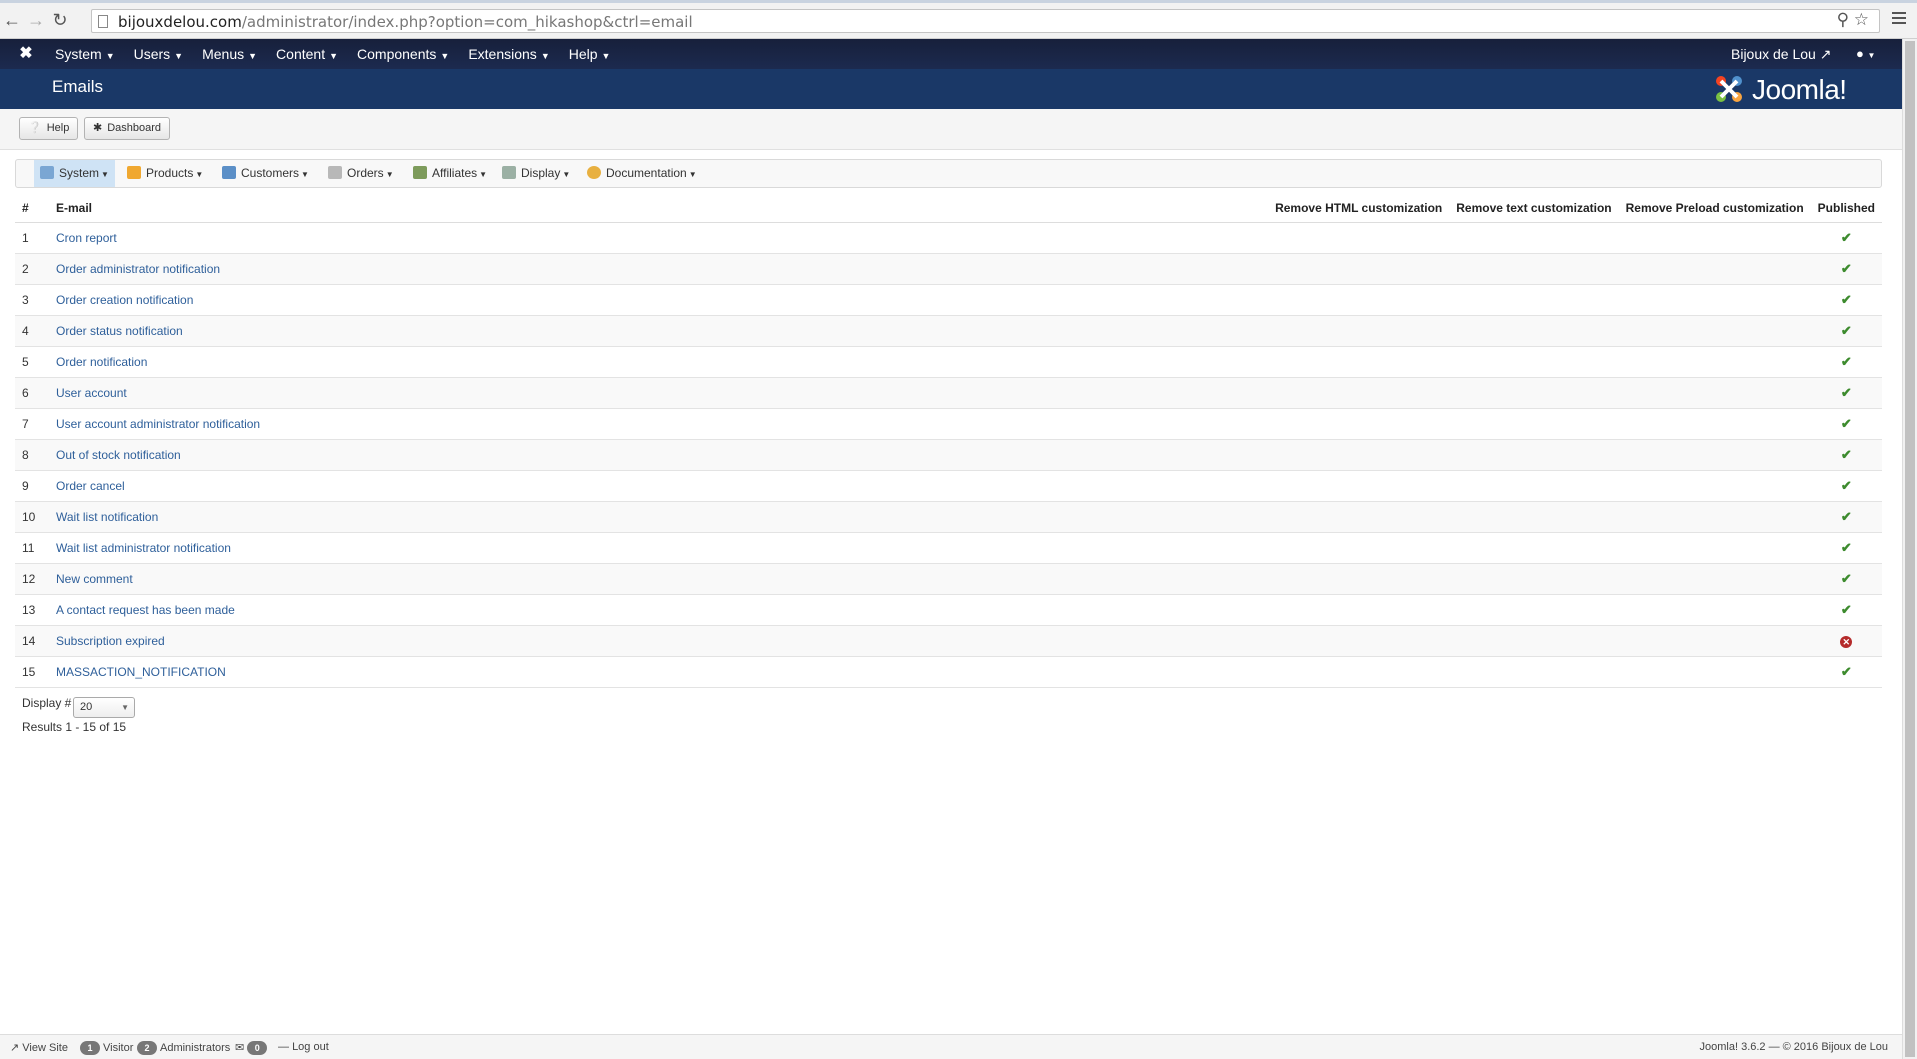  I want to click on browser-tabstrip, so click(958, 1).